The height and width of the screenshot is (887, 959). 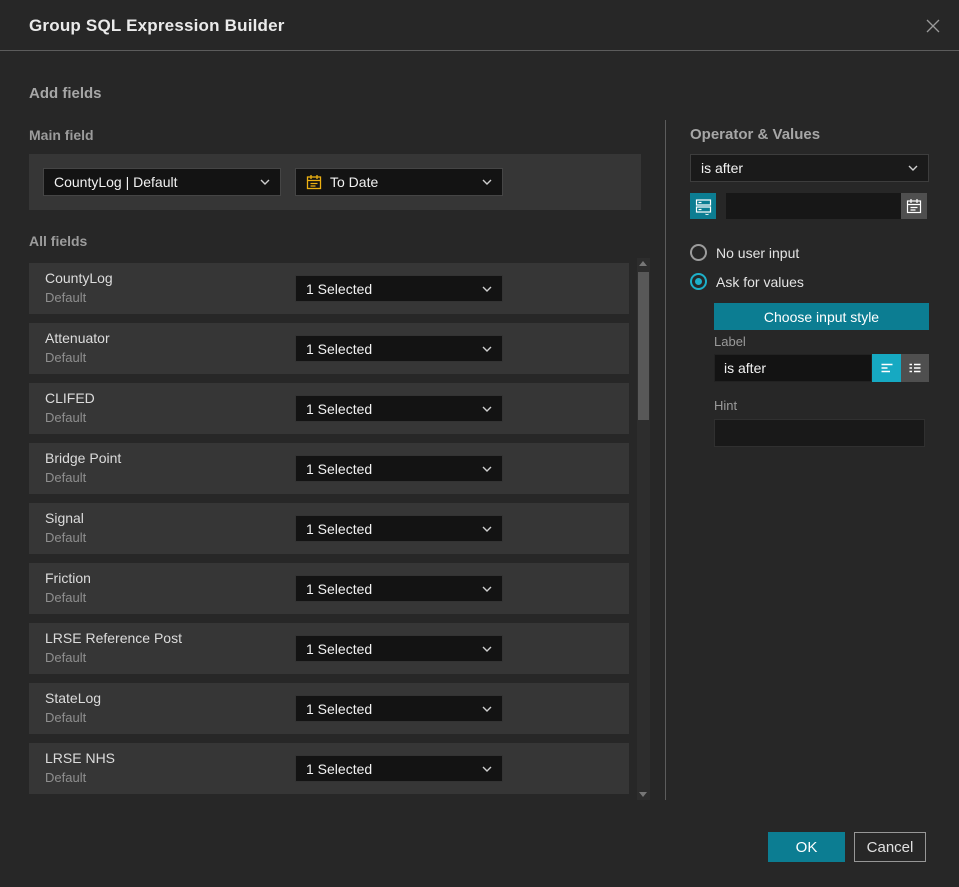 I want to click on add-fields-heading: Add fields, so click(x=65, y=93).